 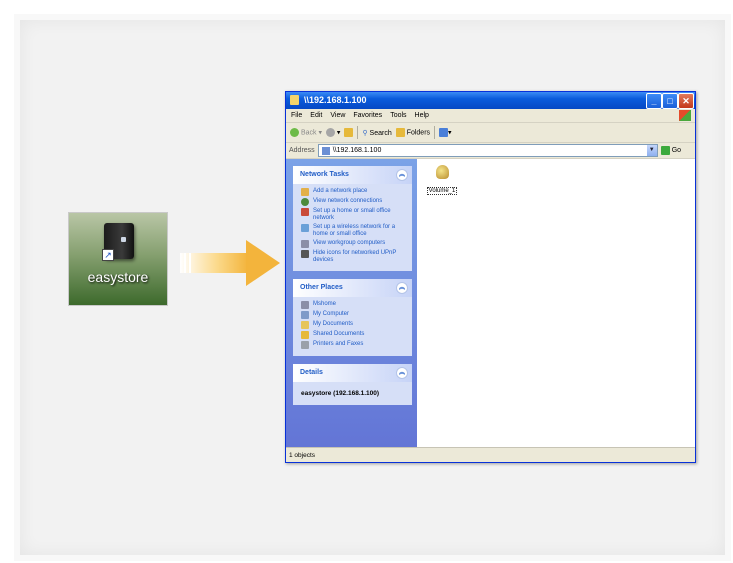 I want to click on place-mshome: Mshome, so click(x=354, y=305).